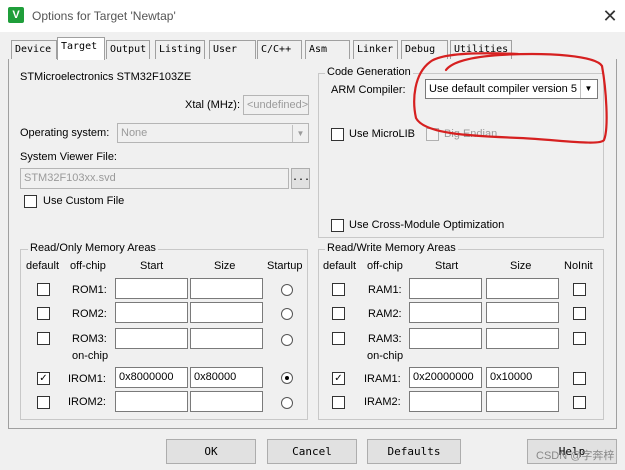  What do you see at coordinates (232, 49) in the screenshot?
I see `tab-user: User` at bounding box center [232, 49].